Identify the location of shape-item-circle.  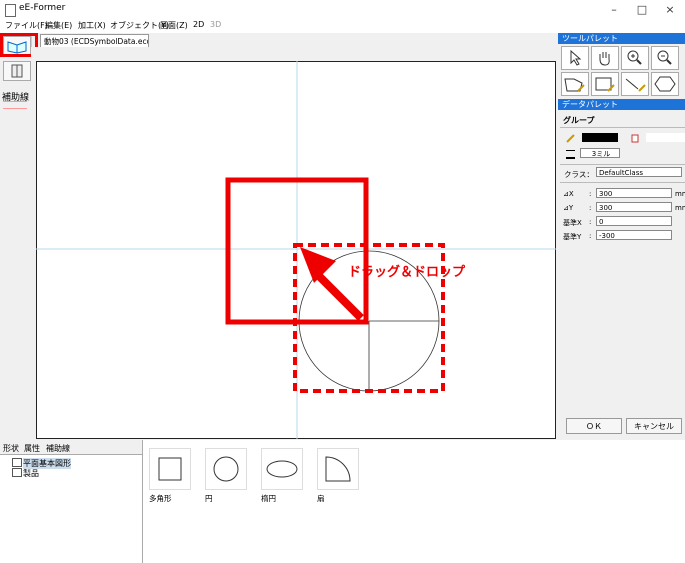
(226, 469).